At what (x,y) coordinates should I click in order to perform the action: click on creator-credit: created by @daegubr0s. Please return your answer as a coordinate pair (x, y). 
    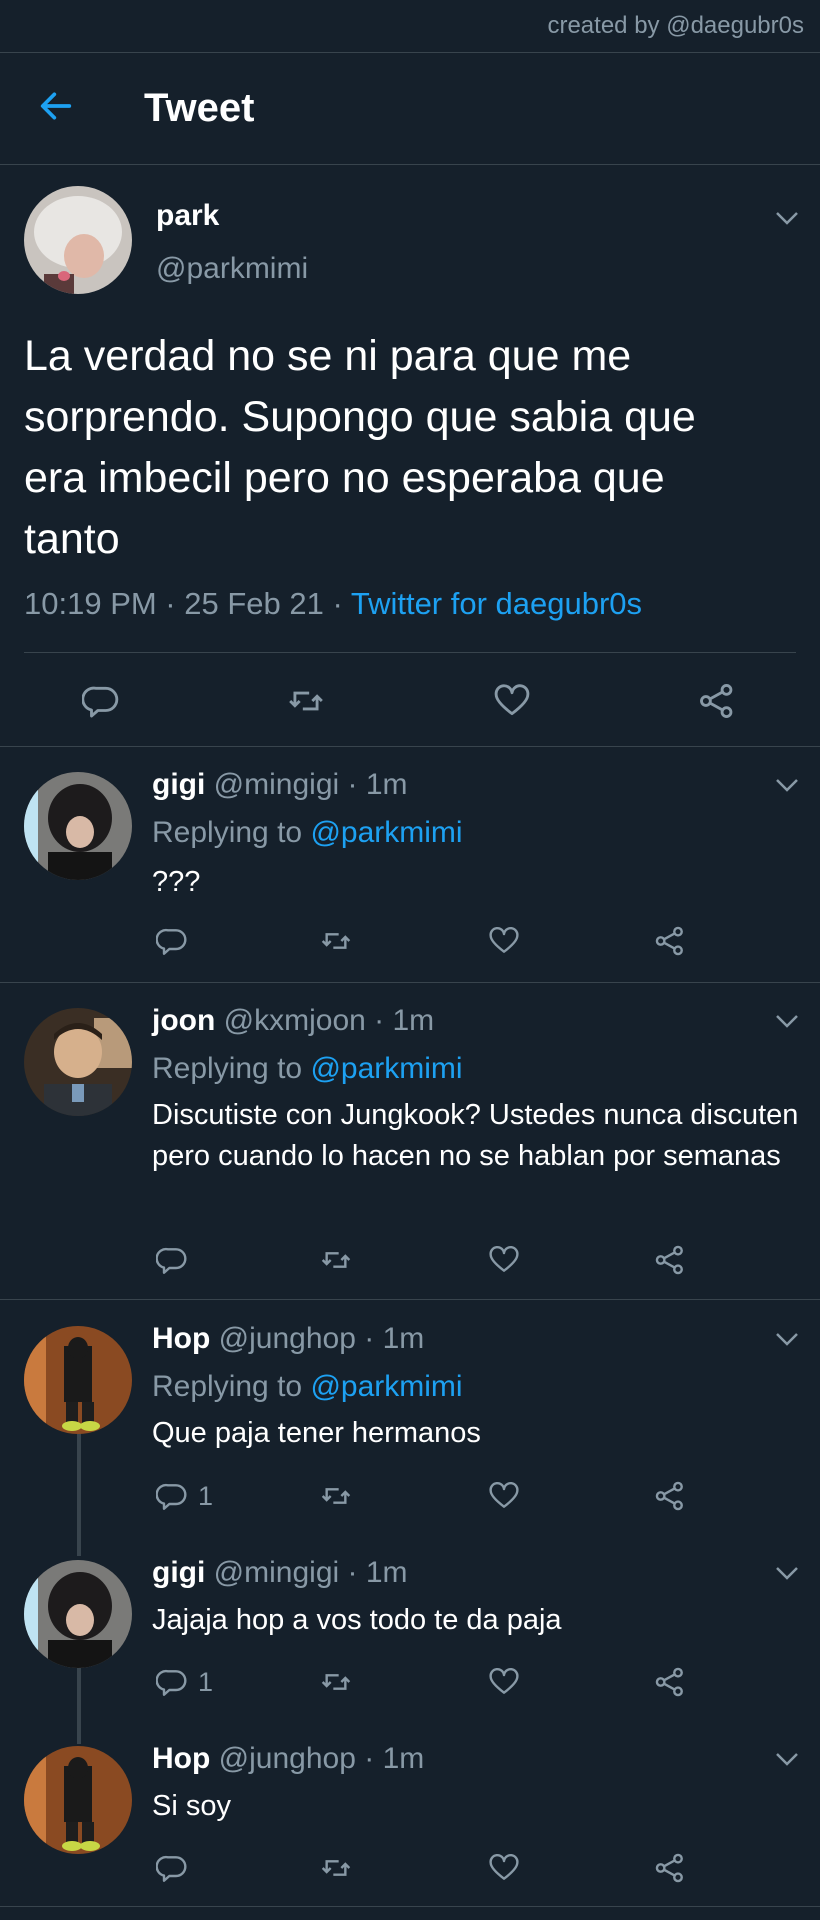
    Looking at the image, I should click on (675, 25).